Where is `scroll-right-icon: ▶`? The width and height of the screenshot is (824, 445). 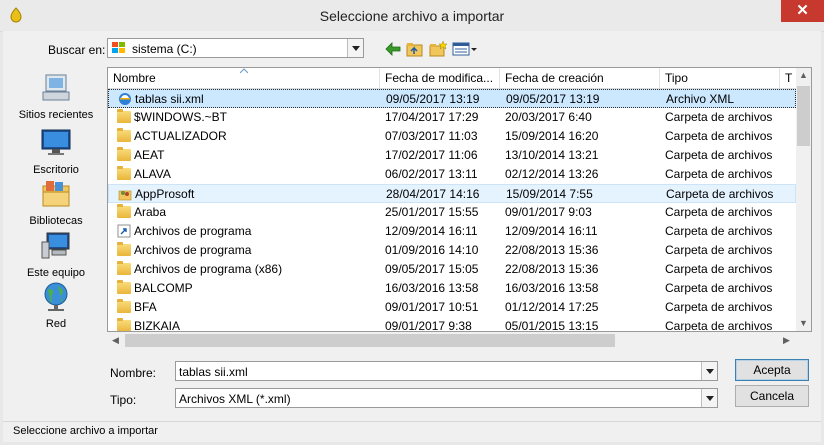
scroll-right-icon: ▶ is located at coordinates (786, 340).